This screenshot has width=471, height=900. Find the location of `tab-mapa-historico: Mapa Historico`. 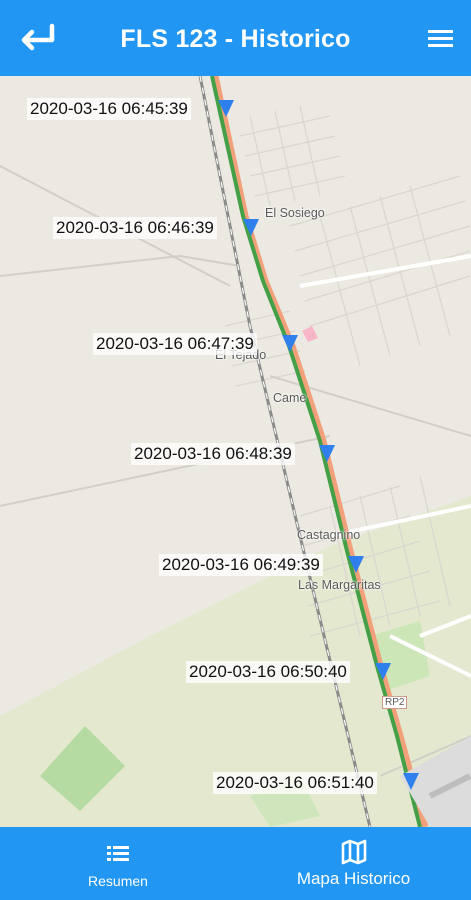

tab-mapa-historico: Mapa Historico is located at coordinates (353, 863).